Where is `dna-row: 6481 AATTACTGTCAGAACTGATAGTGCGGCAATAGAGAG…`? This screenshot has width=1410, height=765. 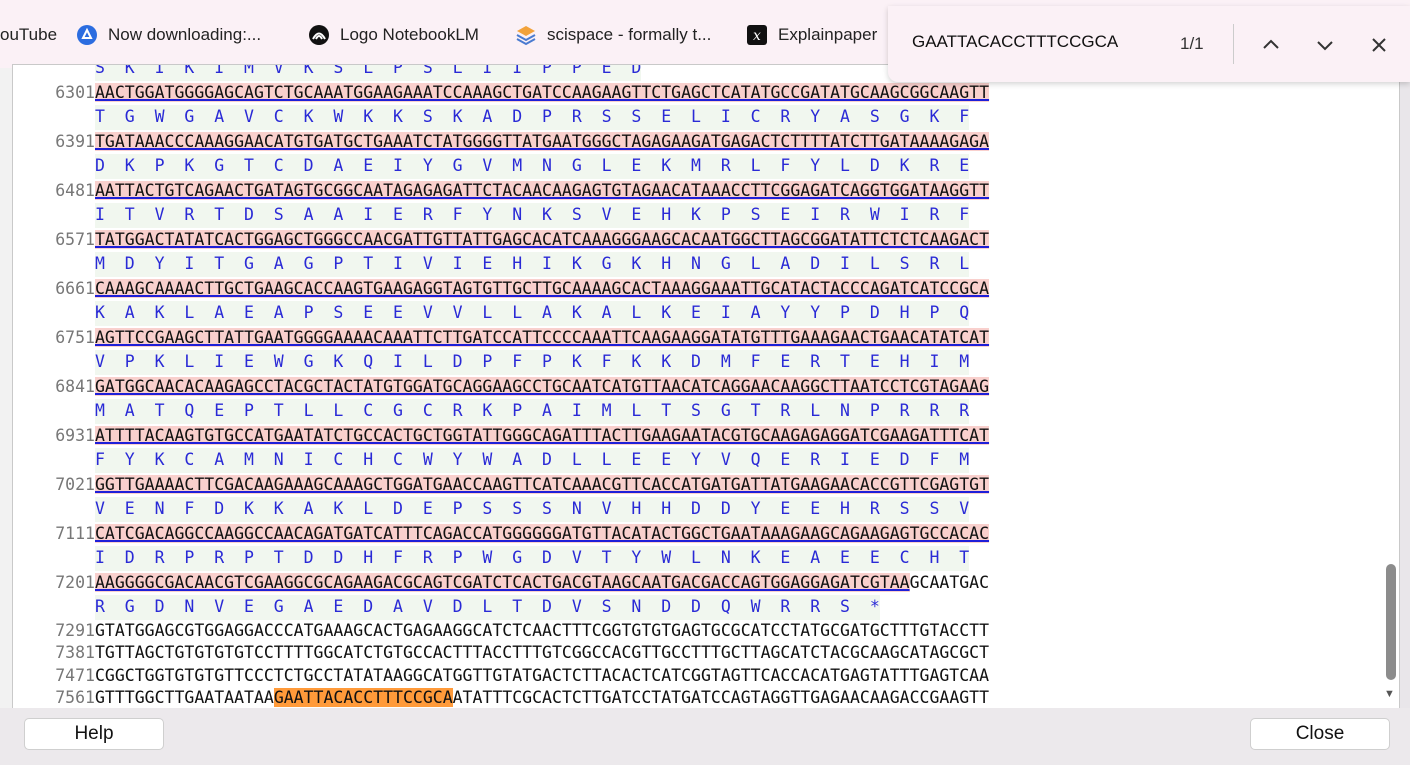
dna-row: 6481 AATTACTGTCAGAACTGATAGTGCGGCAATAGAGAG… is located at coordinates (511, 191).